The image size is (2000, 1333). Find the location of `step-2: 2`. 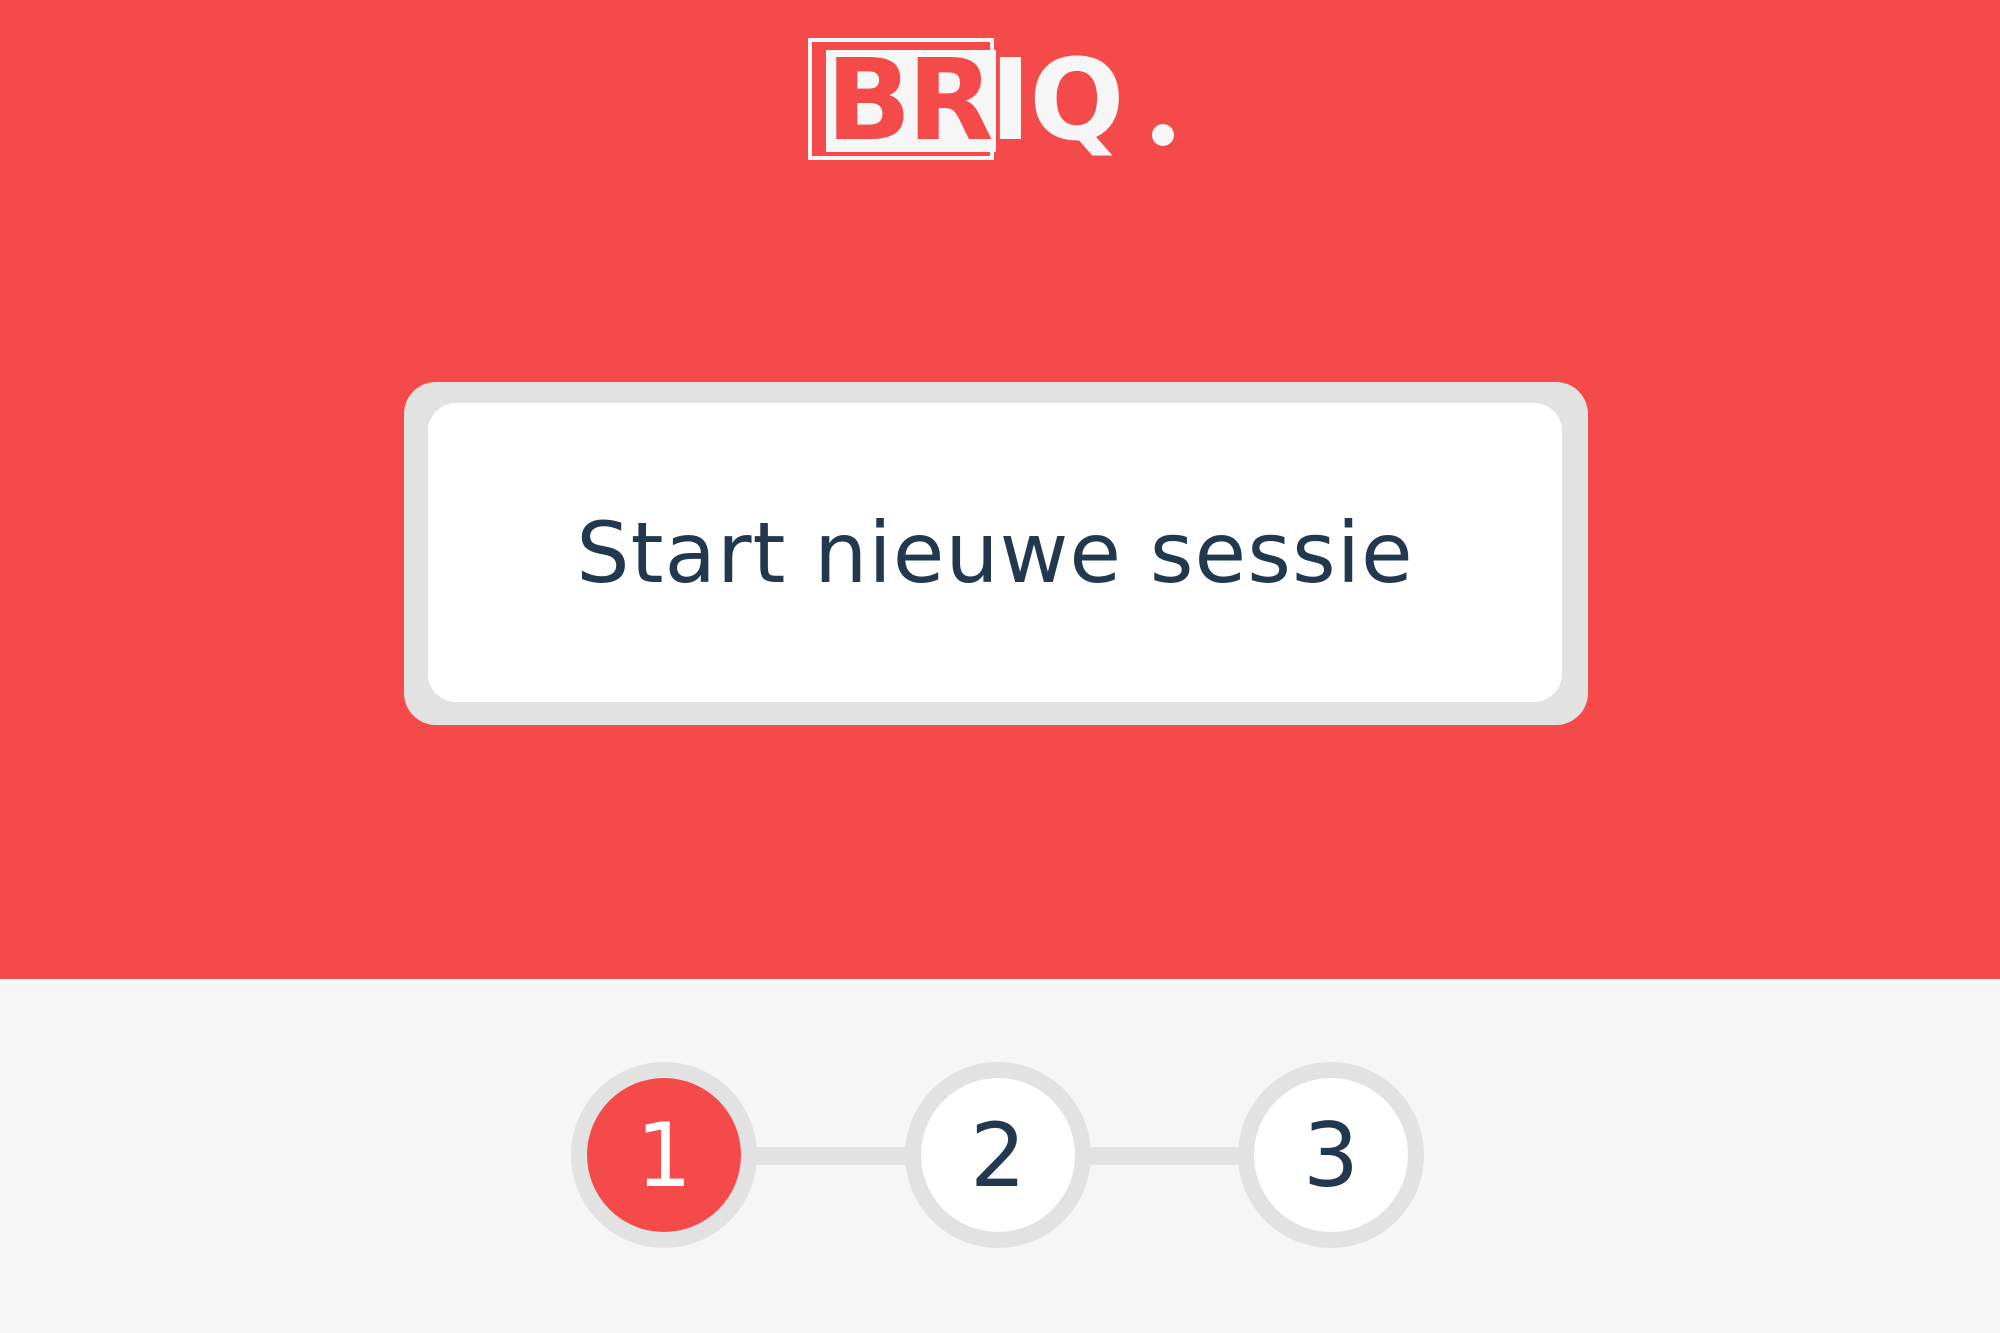

step-2: 2 is located at coordinates (998, 1155).